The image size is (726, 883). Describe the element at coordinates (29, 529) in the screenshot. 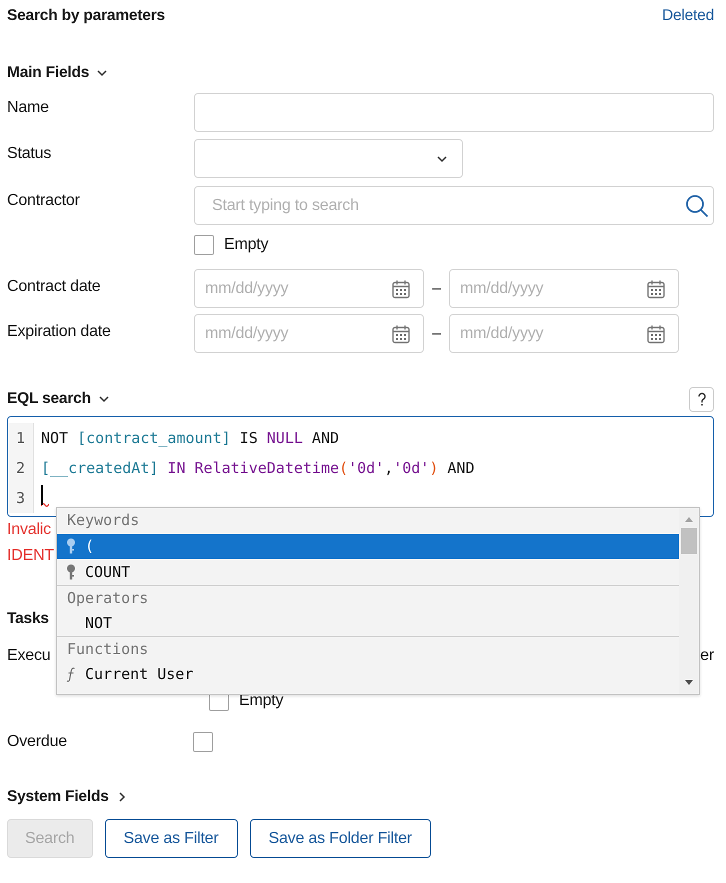

I see `error-text: Invalic` at that location.